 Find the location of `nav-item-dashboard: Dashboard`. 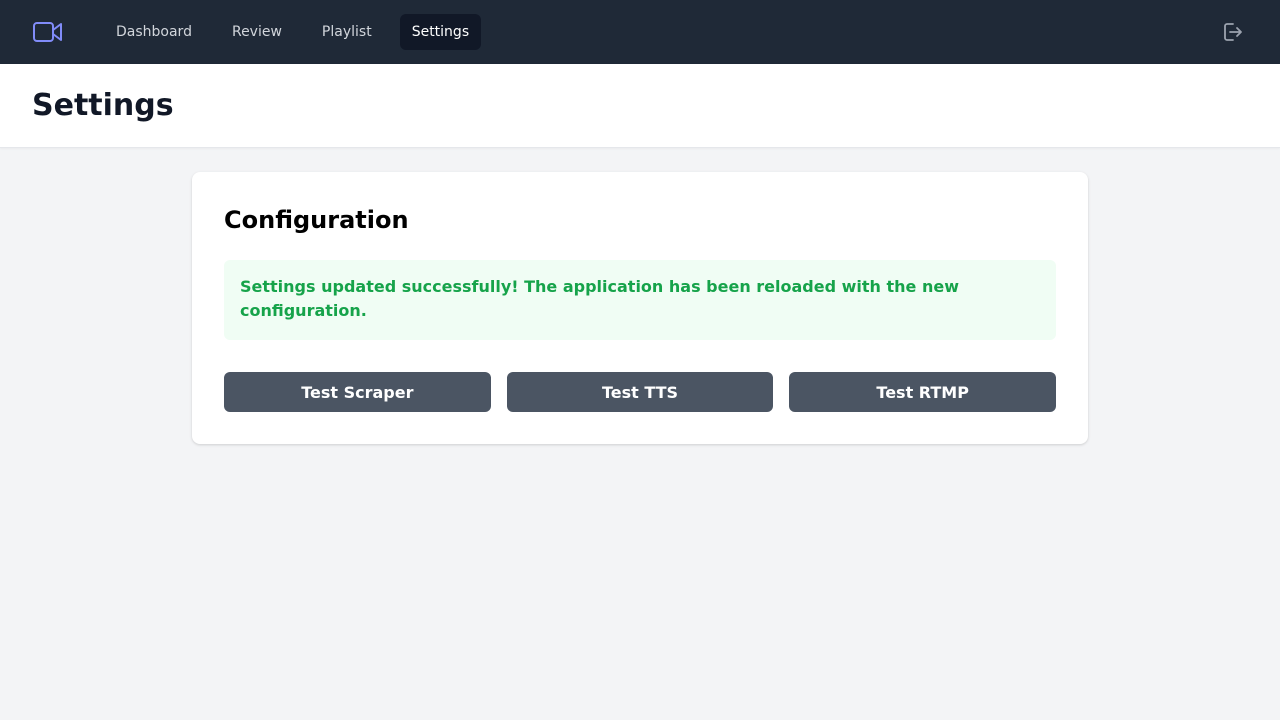

nav-item-dashboard: Dashboard is located at coordinates (154, 32).